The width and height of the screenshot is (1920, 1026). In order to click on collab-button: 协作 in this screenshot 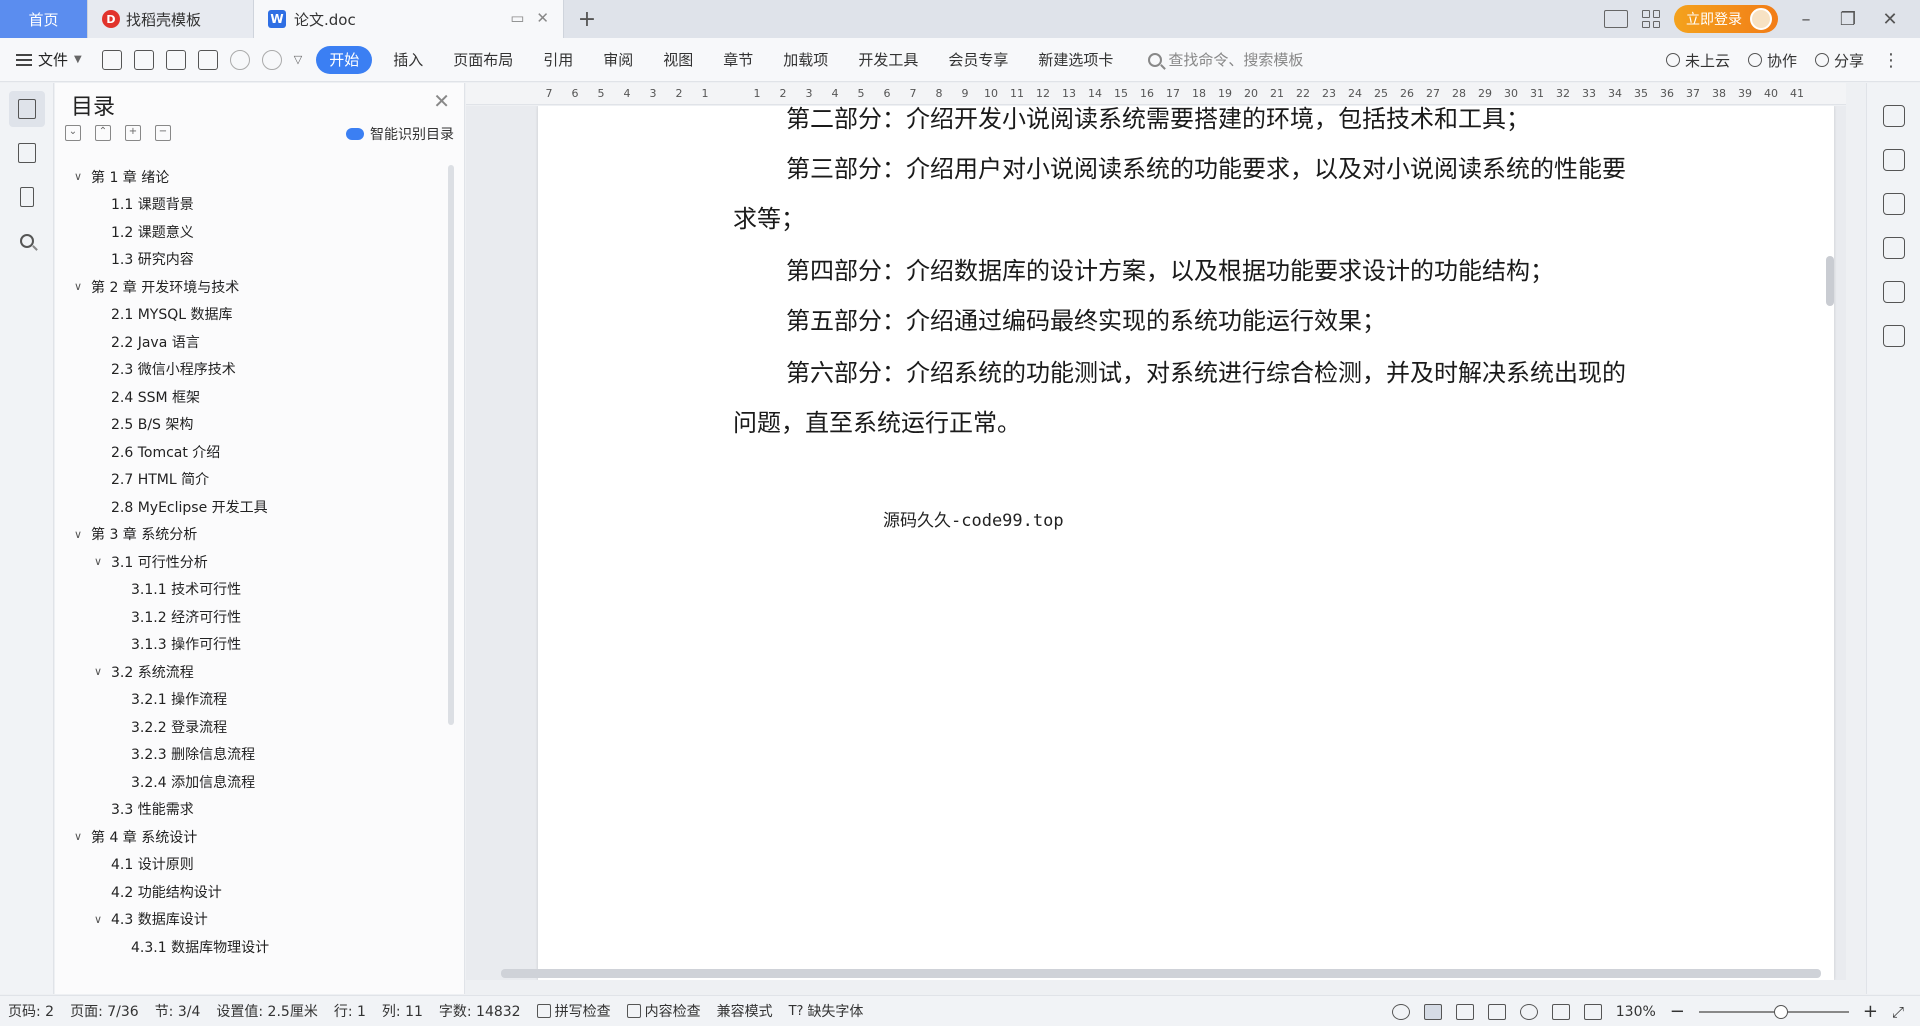, I will do `click(1772, 60)`.